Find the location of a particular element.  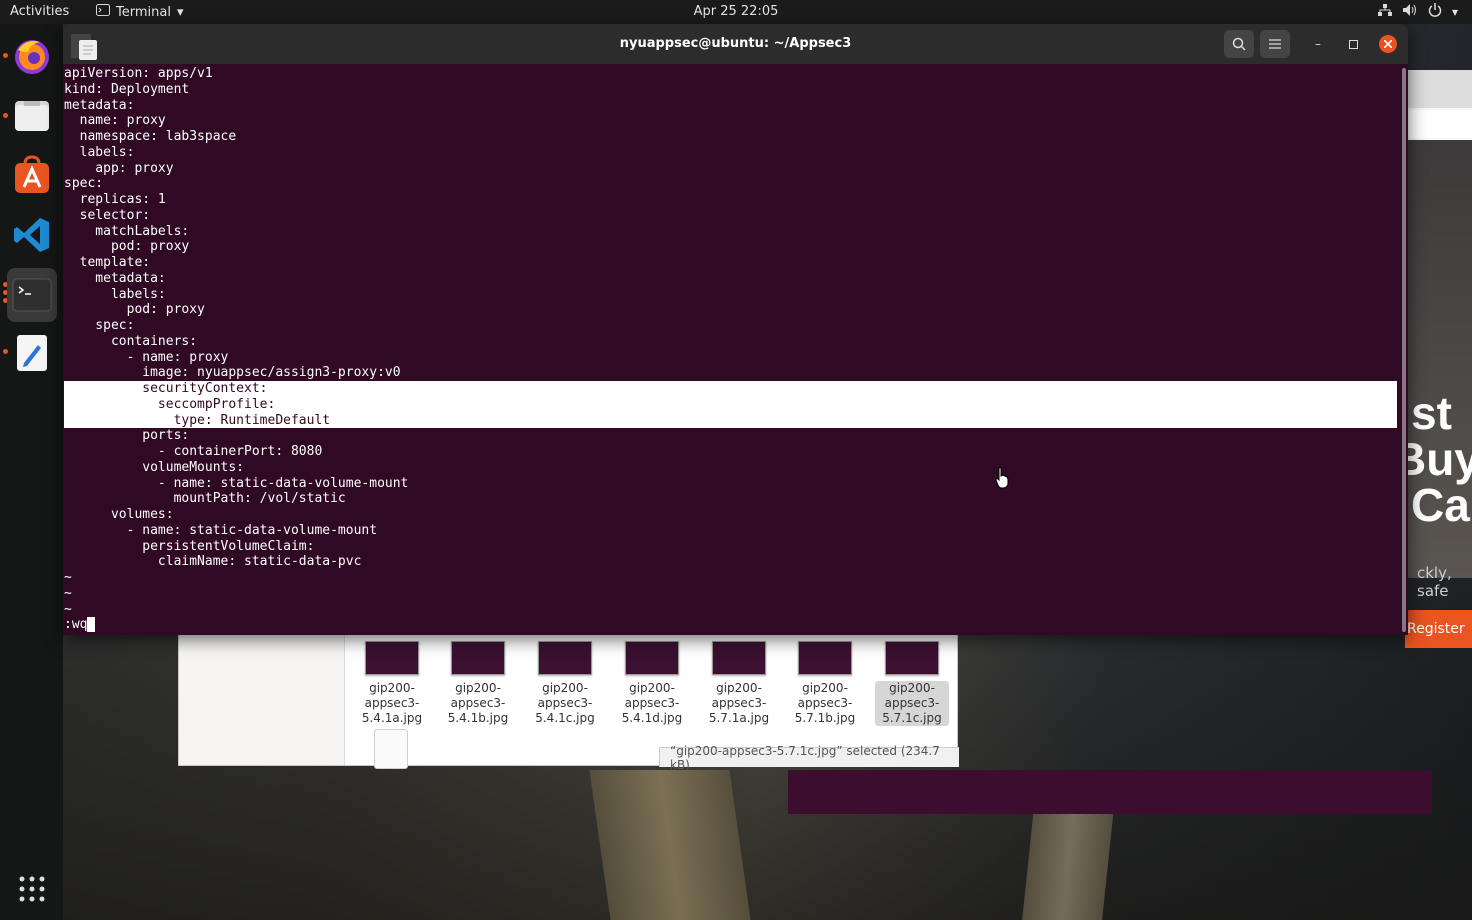

file-name-line: 5.7.1a.jpg is located at coordinates (739, 718).